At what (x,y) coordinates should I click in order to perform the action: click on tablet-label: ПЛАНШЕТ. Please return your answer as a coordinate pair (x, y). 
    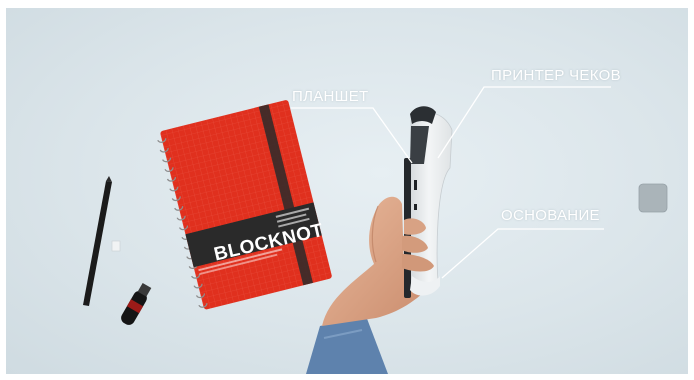
    Looking at the image, I should click on (330, 96).